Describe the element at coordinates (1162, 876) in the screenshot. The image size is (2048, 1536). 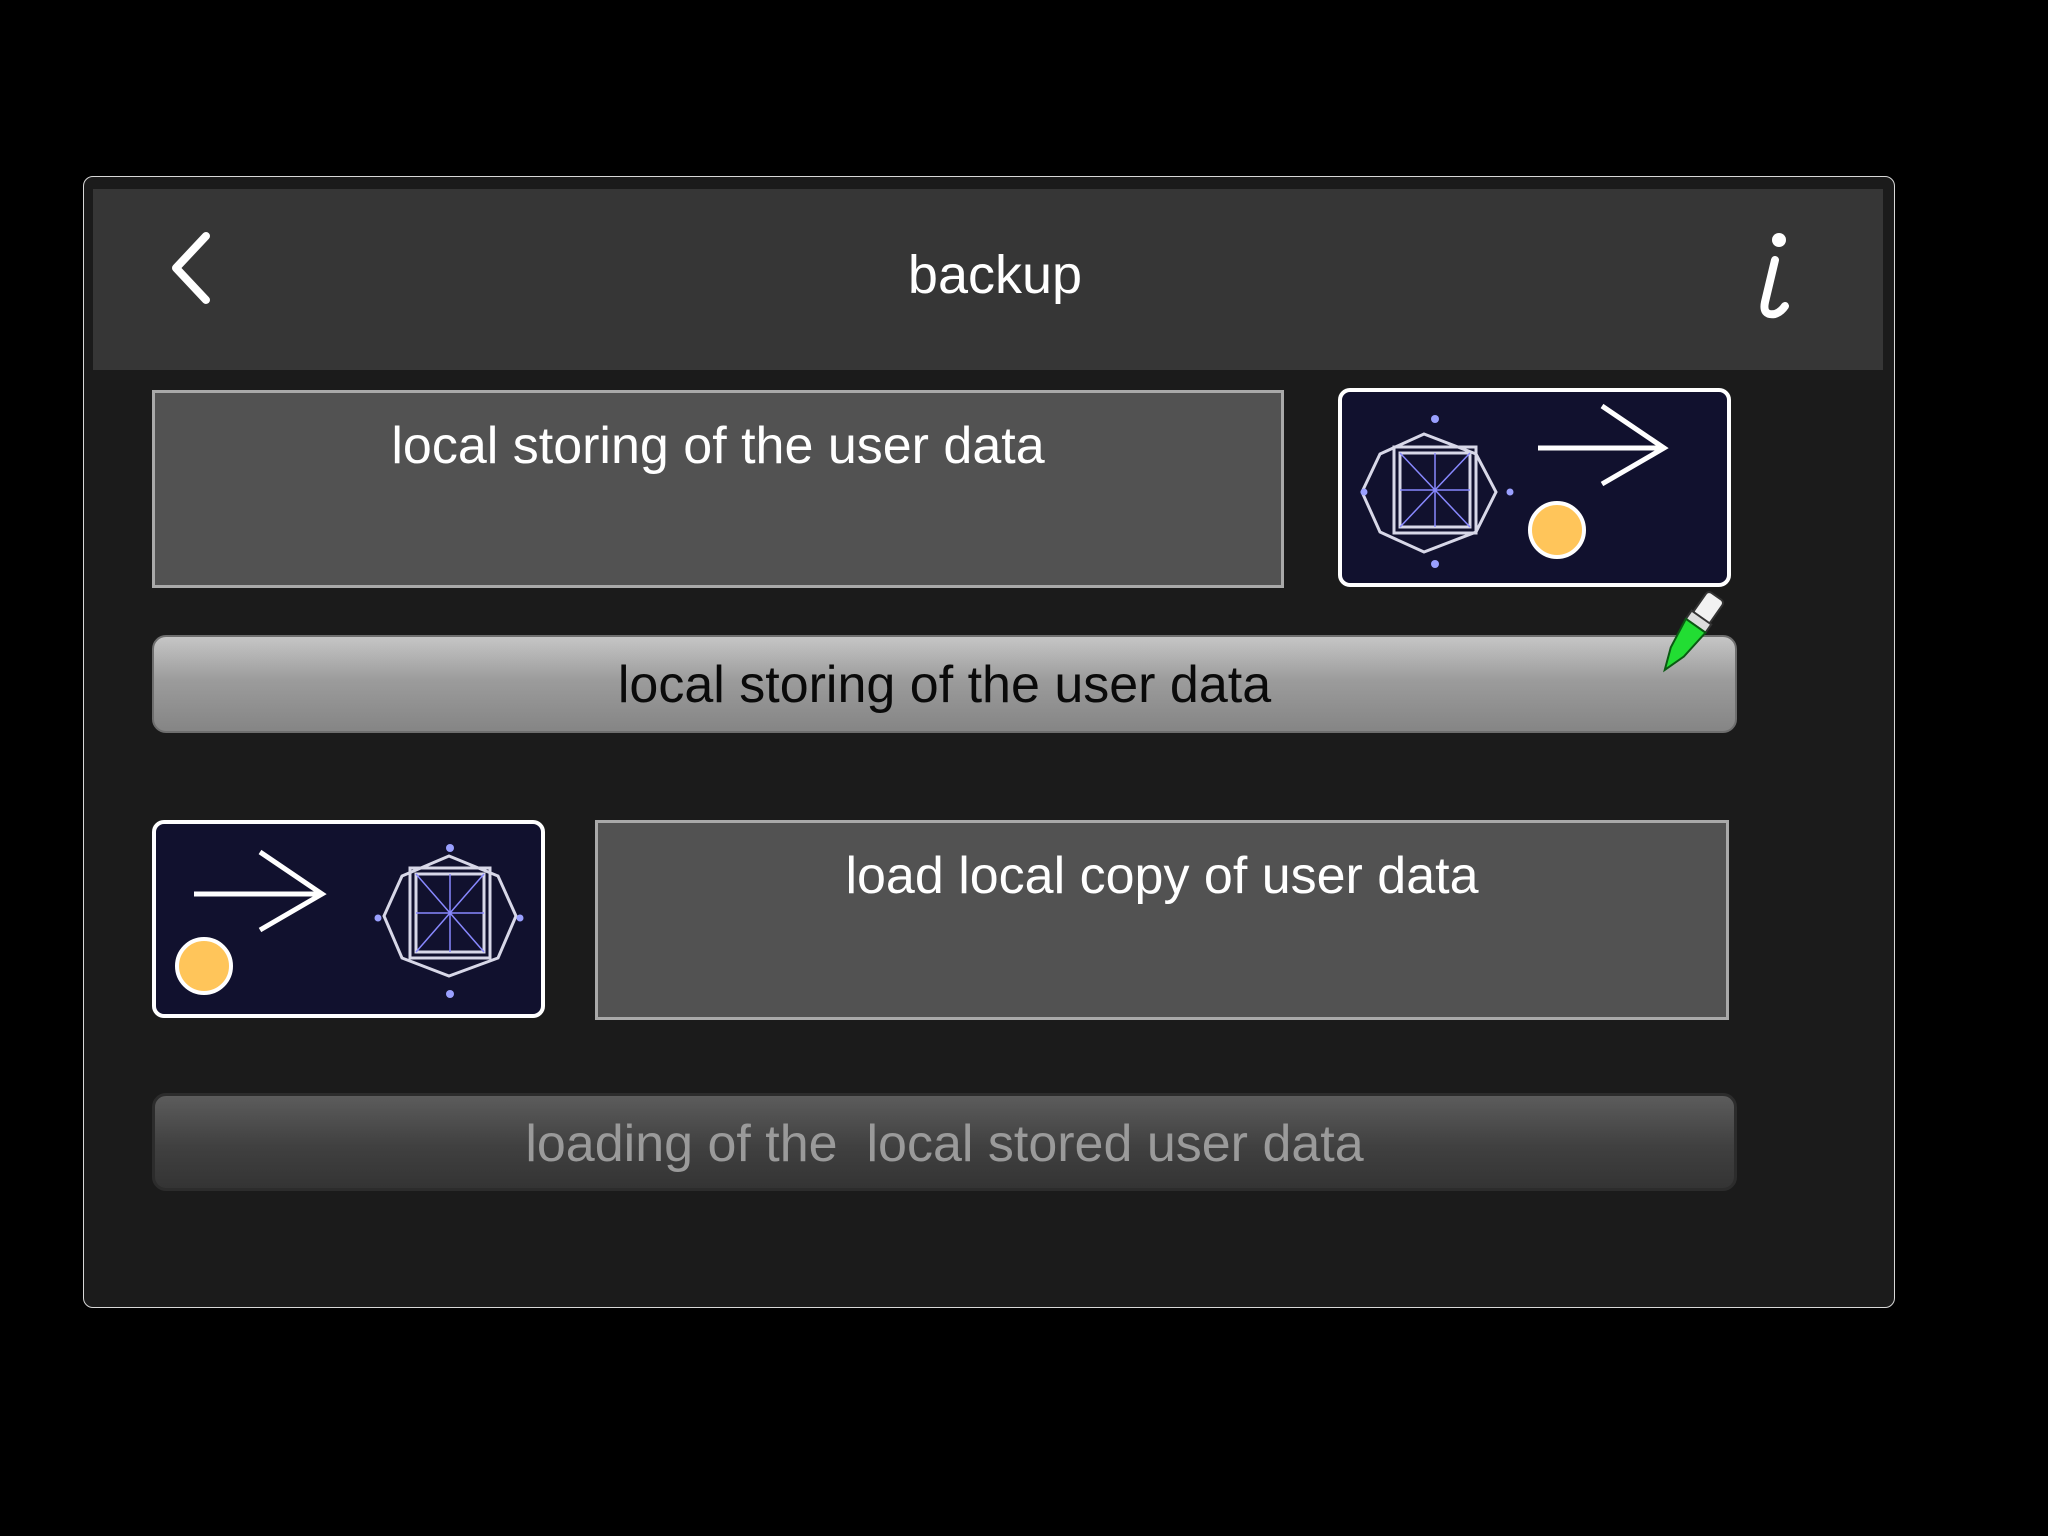
I see `load-description-text: load local copy of user data` at that location.